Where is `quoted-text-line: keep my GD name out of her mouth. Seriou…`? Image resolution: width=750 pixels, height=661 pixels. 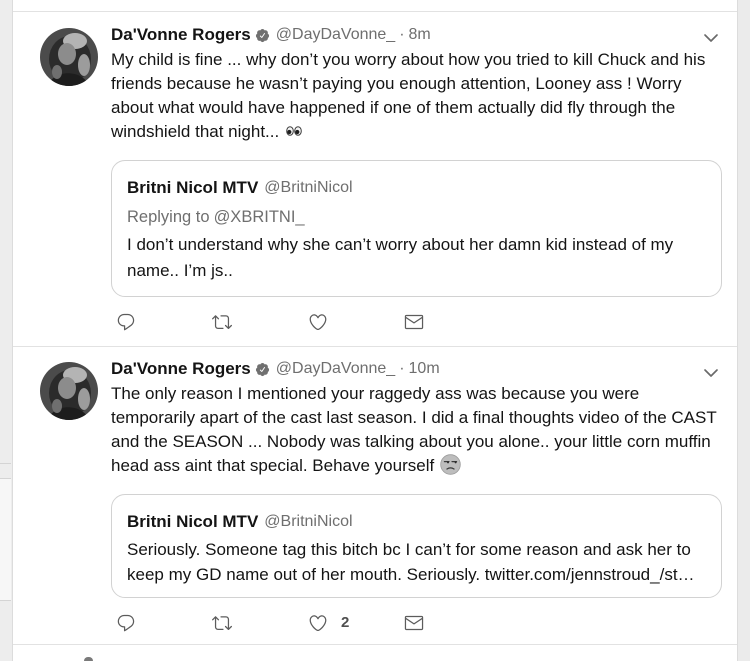
quoted-text-line: keep my GD name out of her mouth. Seriou… is located at coordinates (411, 574).